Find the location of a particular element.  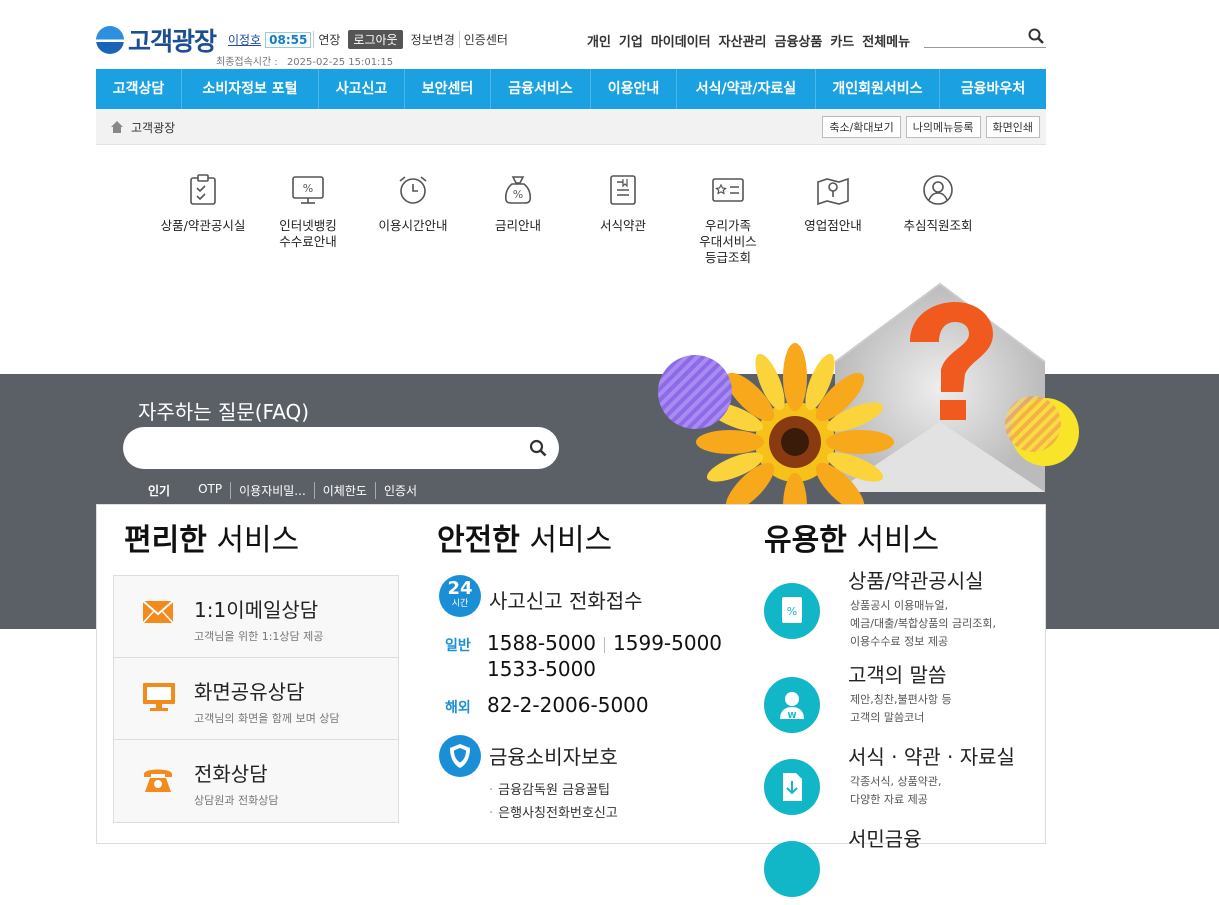

quick-item-branch: 영업점안내 is located at coordinates (833, 204).